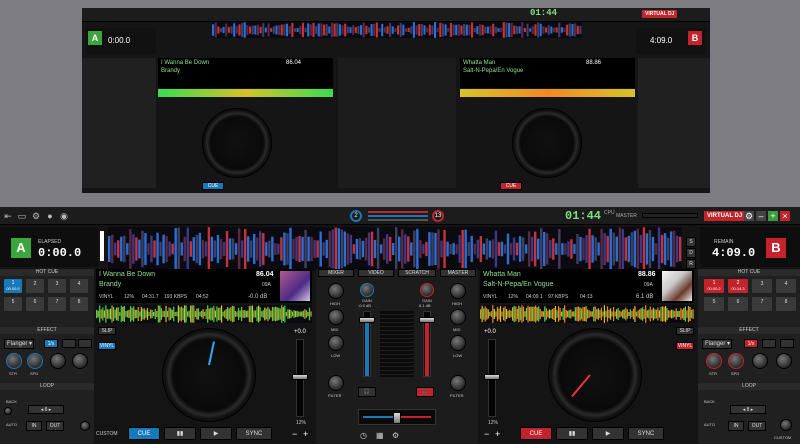 The height and width of the screenshot is (444, 800). Describe the element at coordinates (107, 331) in the screenshot. I see `deck-a-slip-button: SLIP` at that location.